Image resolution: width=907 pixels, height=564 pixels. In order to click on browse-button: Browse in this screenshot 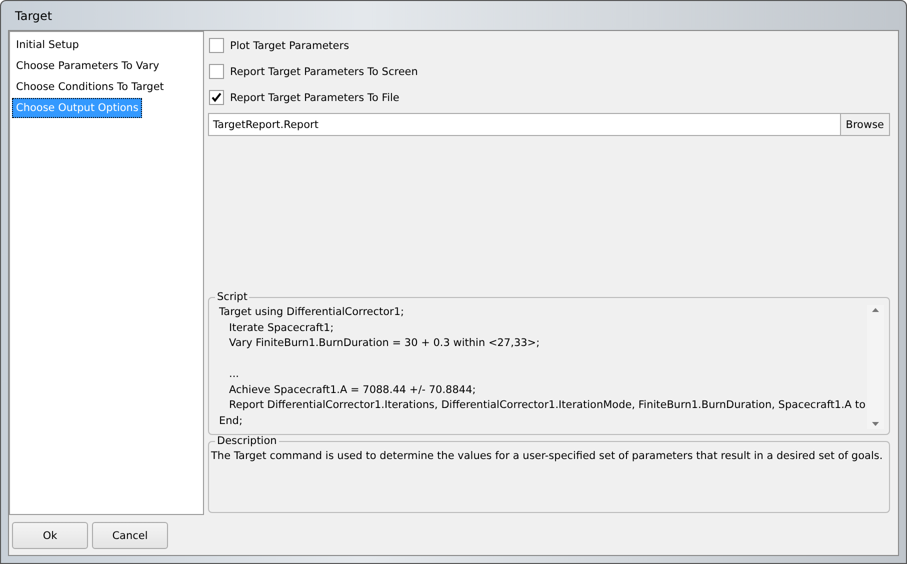, I will do `click(865, 124)`.